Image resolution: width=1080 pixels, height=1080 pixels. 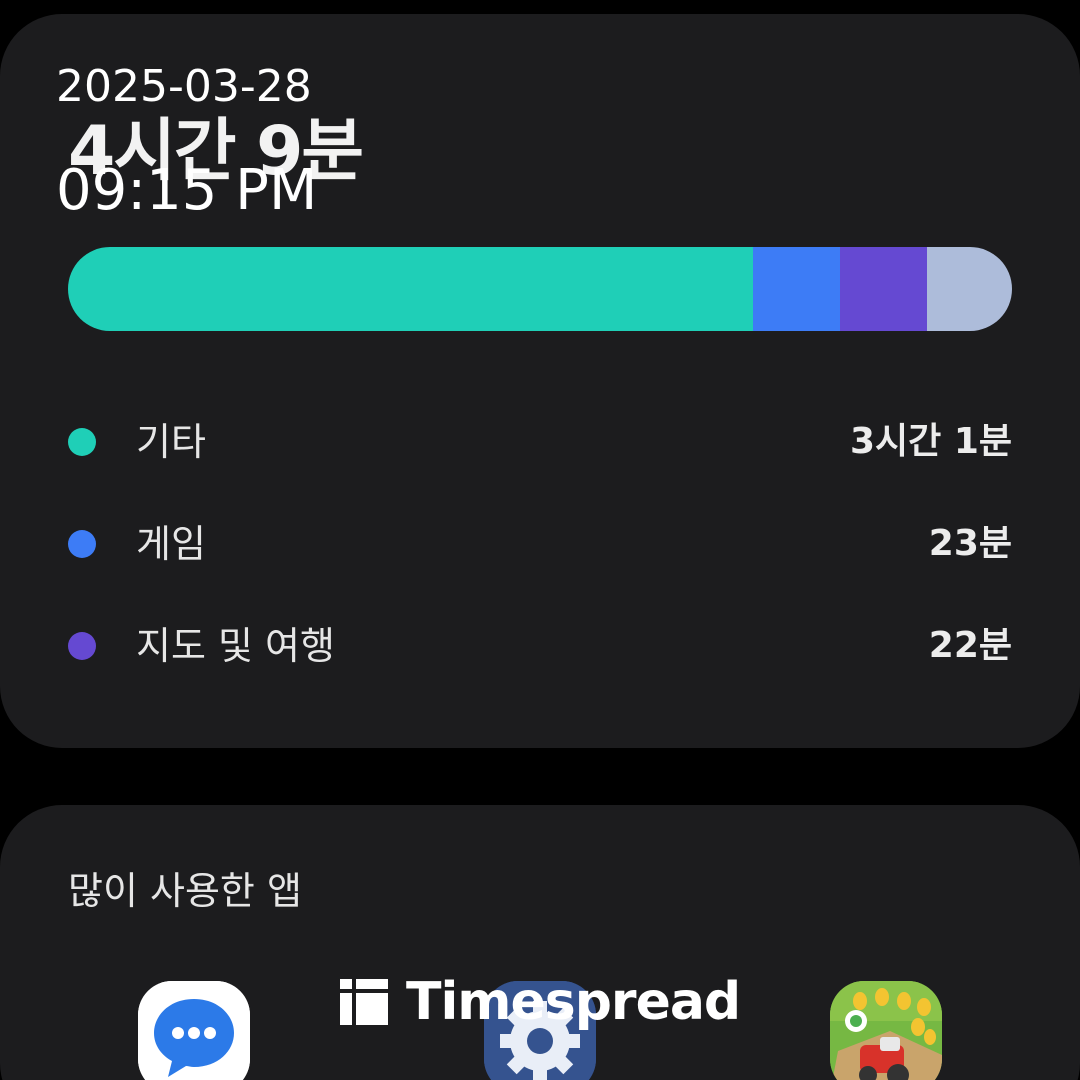 What do you see at coordinates (573, 1002) in the screenshot?
I see `watermark-text: Timespread` at bounding box center [573, 1002].